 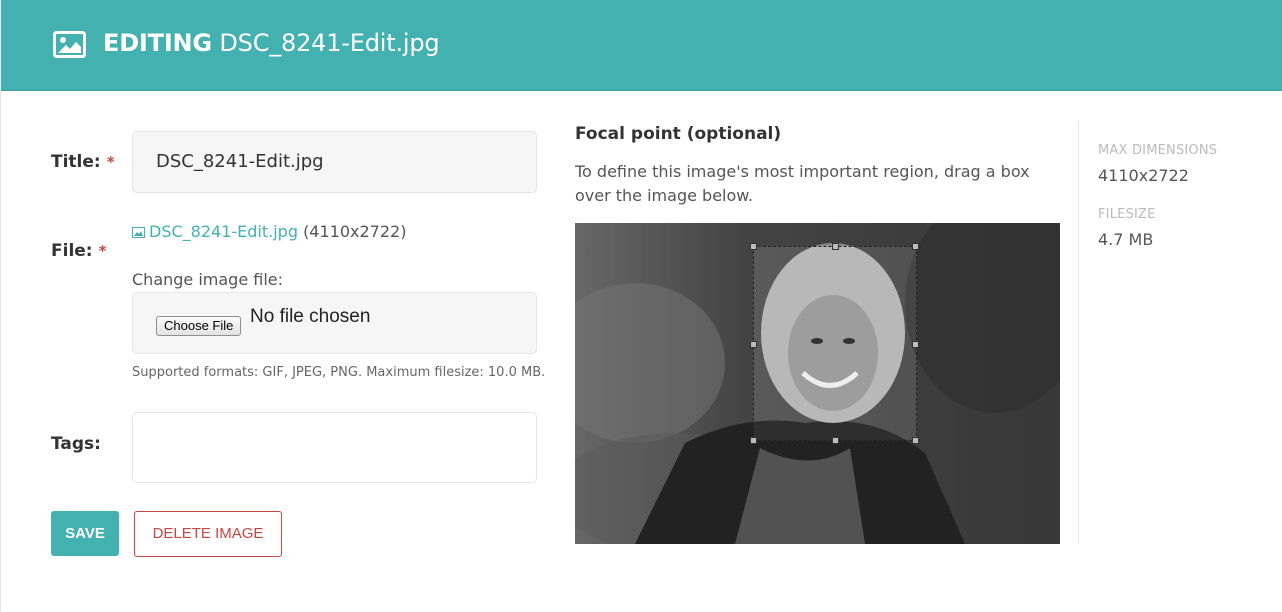 I want to click on tags-input, so click(x=334, y=447).